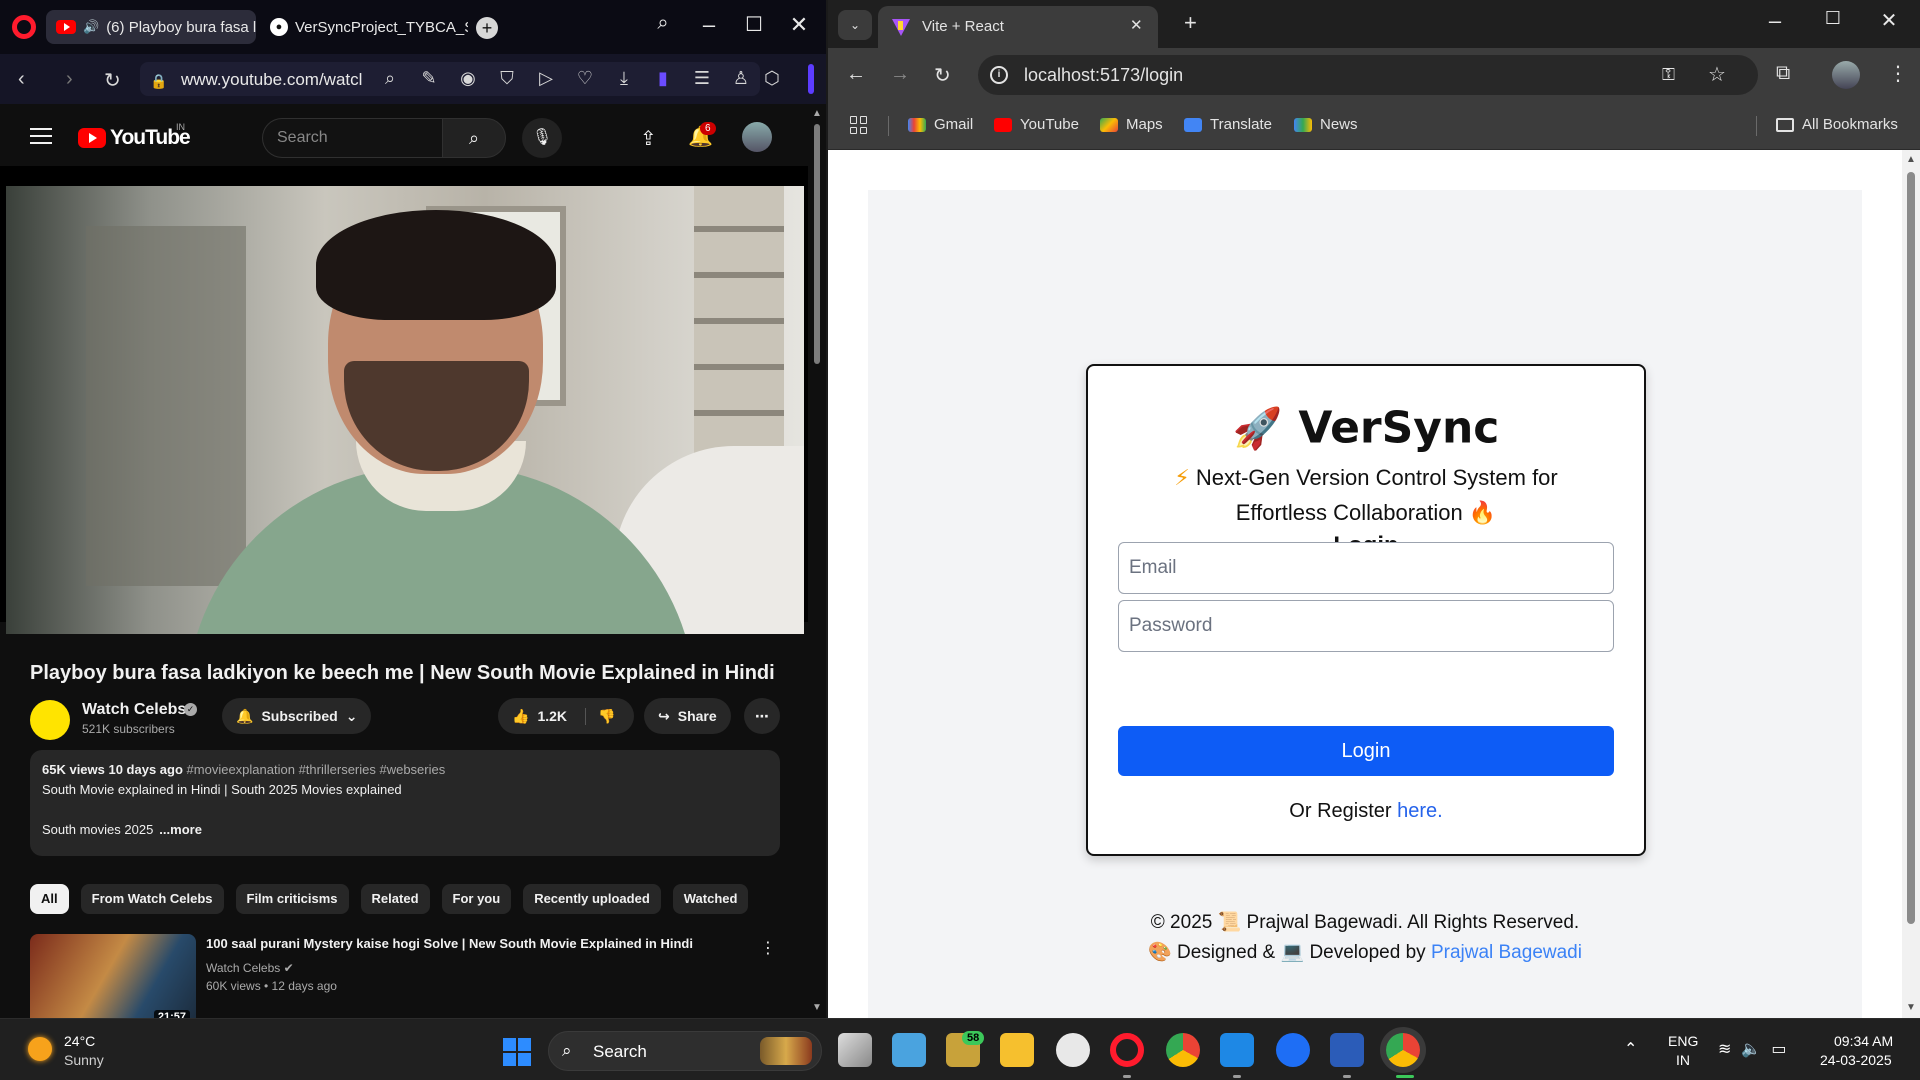  What do you see at coordinates (624, 78) in the screenshot?
I see `download-icon: ⤓` at bounding box center [624, 78].